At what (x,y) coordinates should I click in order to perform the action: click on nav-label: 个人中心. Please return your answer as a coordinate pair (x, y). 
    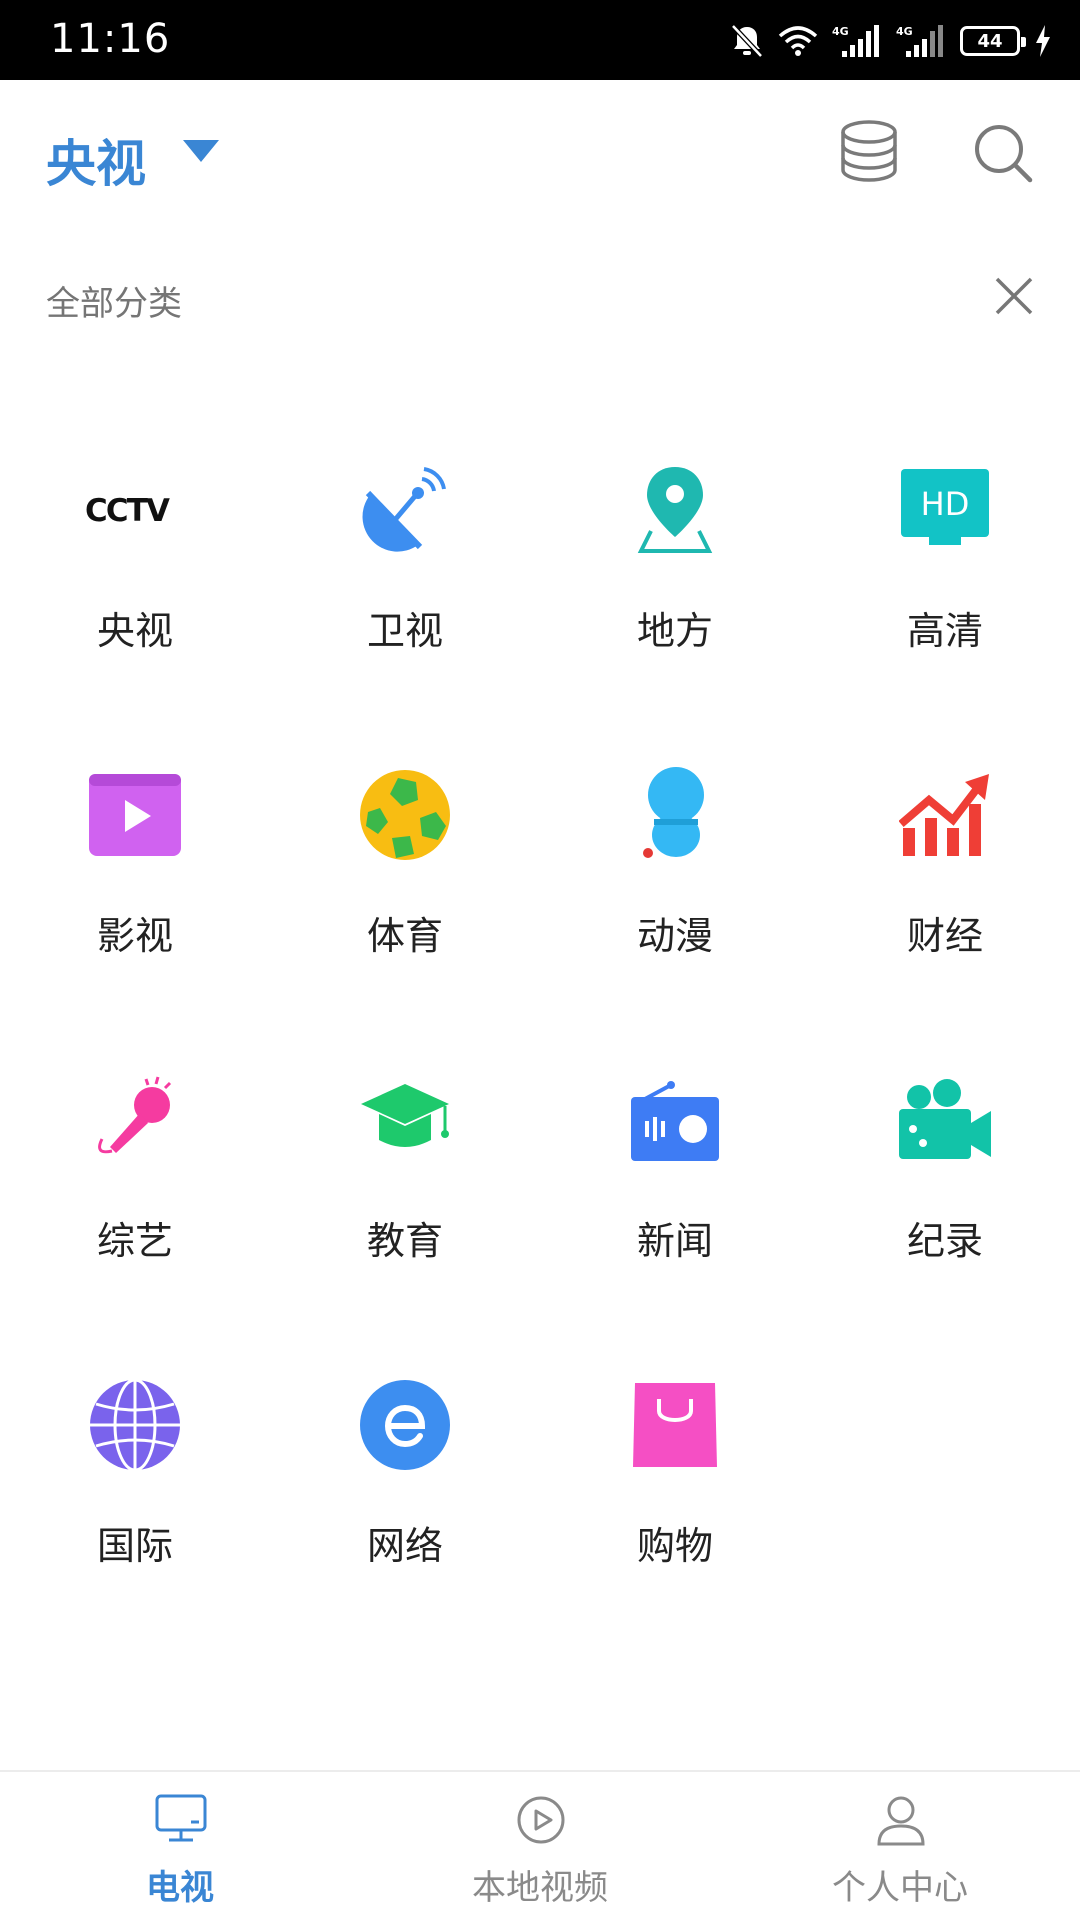
    Looking at the image, I should click on (900, 1888).